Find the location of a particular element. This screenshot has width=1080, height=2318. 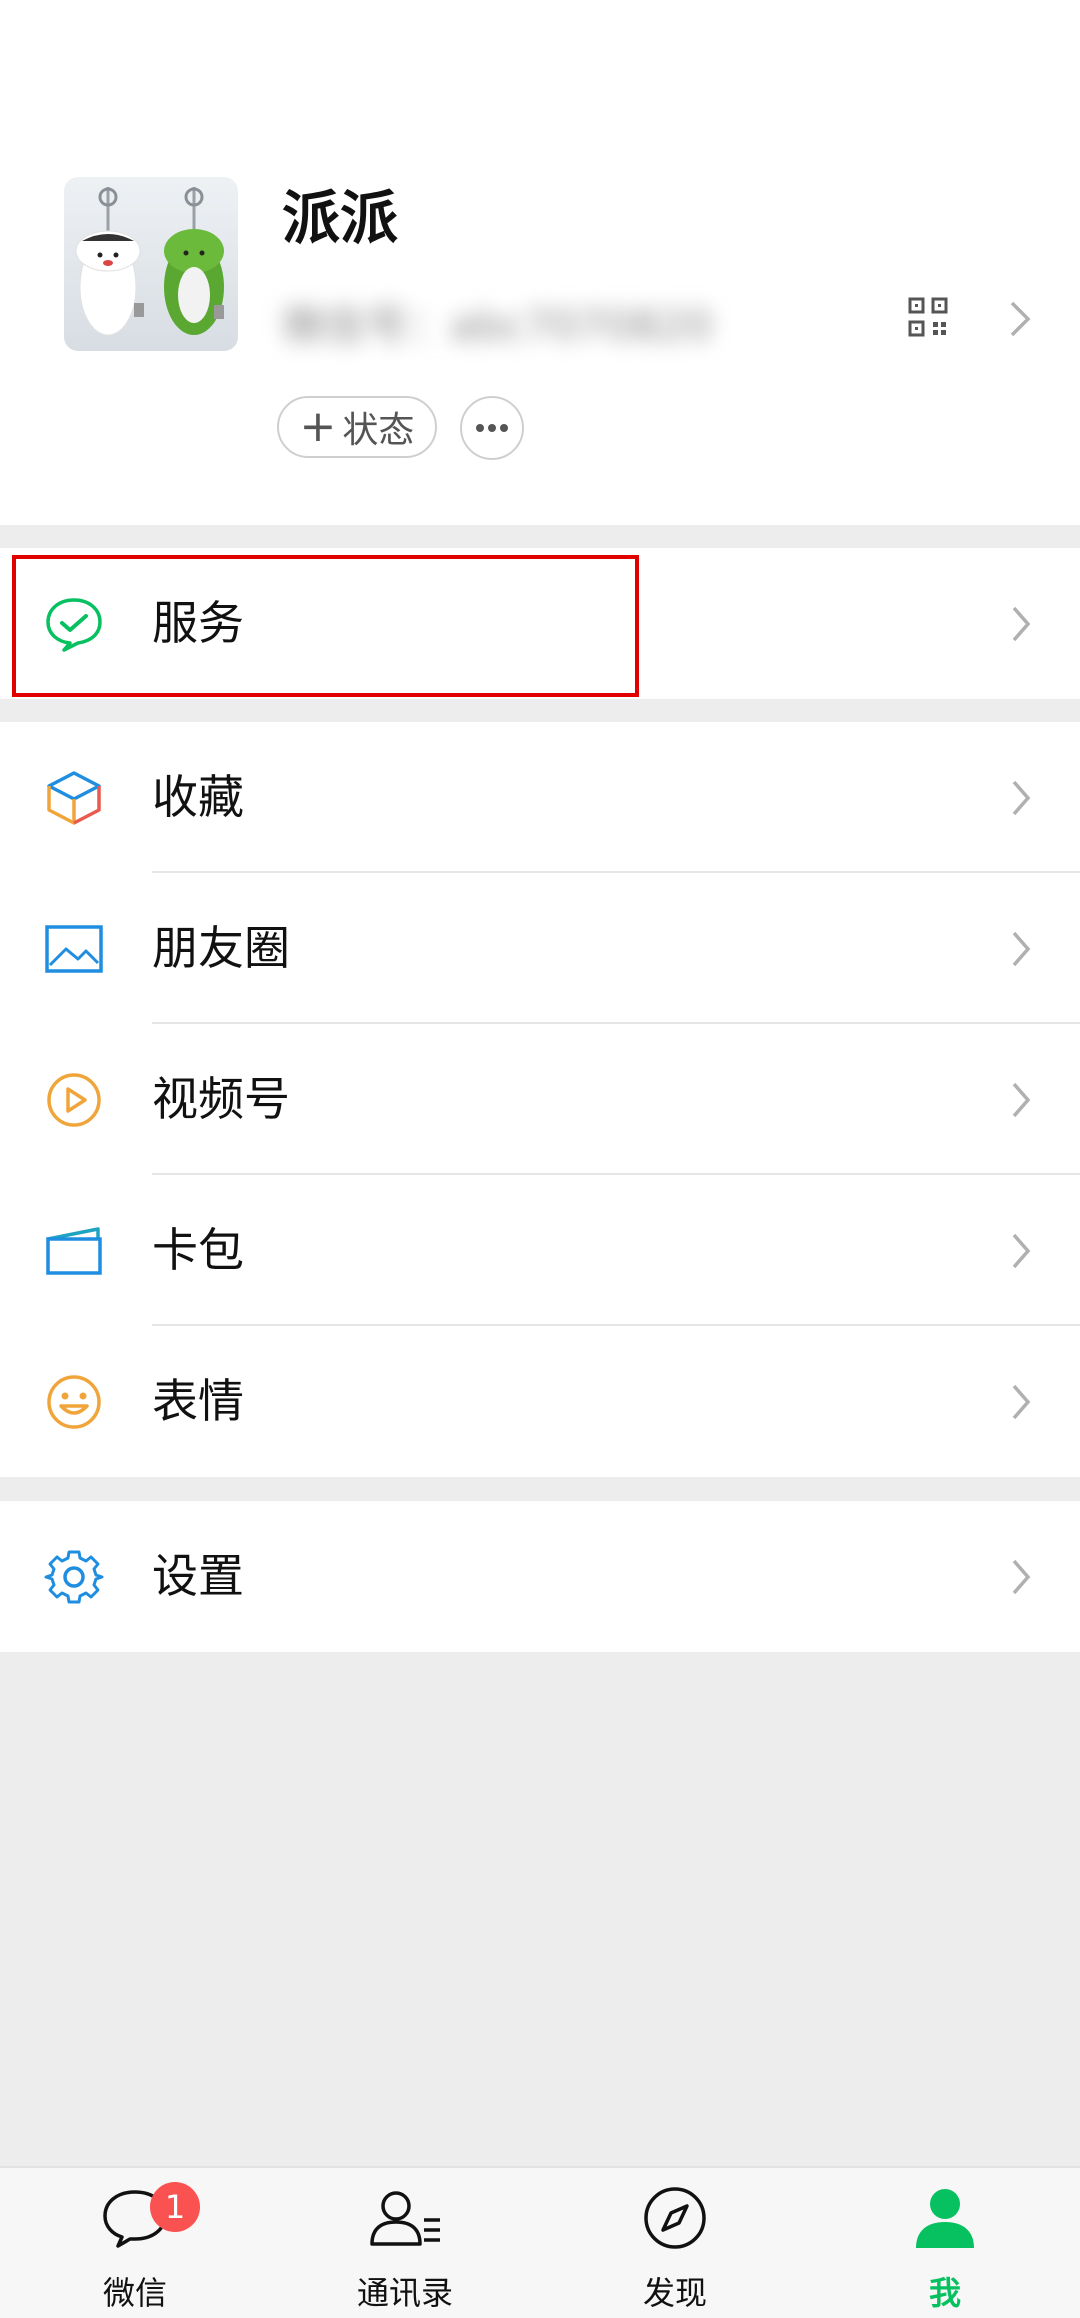

menu-item-channels: 视频号 is located at coordinates (540, 1099).